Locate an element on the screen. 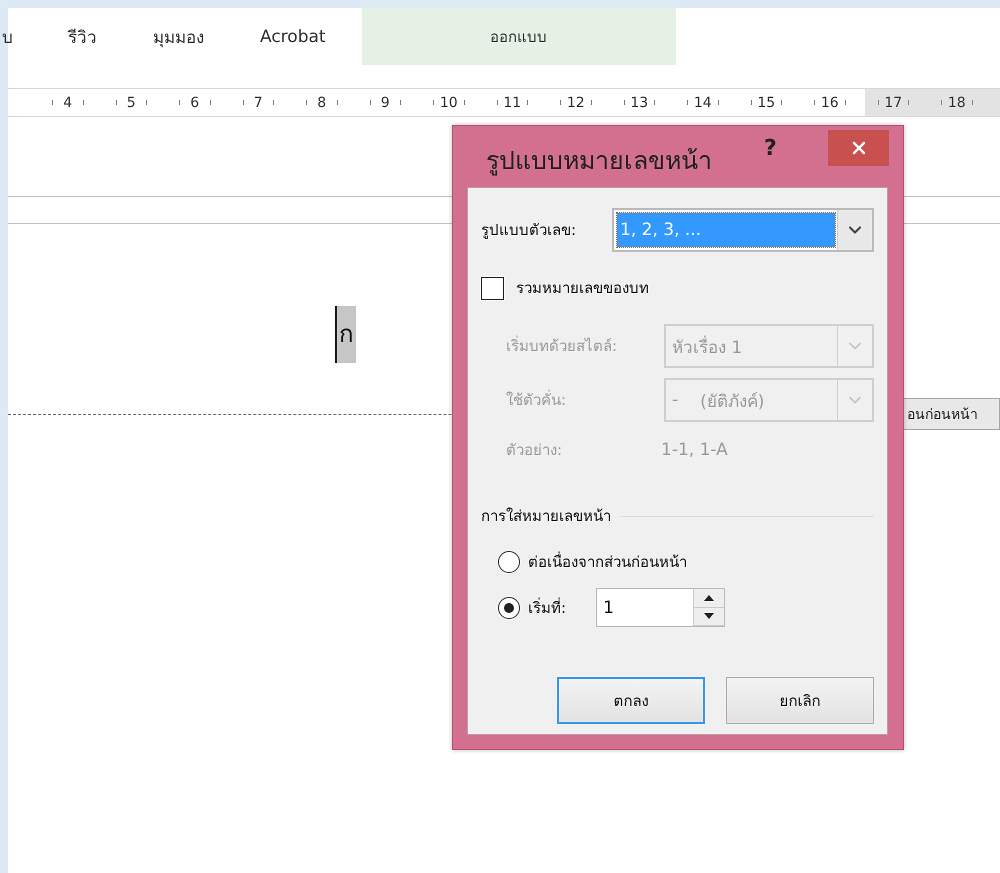  ruler-number: 9 is located at coordinates (385, 102).